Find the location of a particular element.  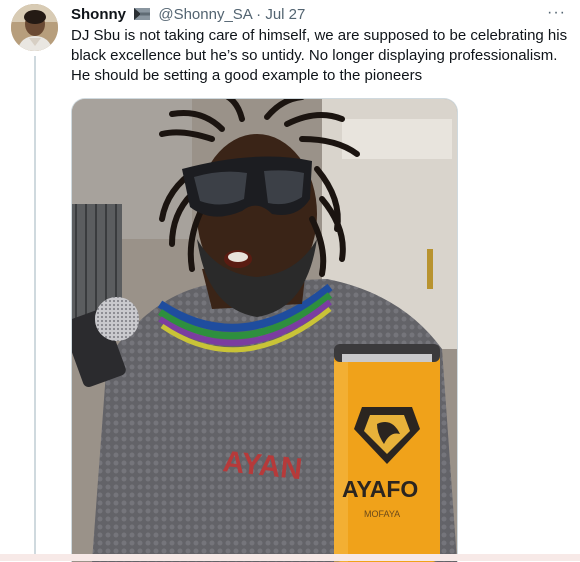

avatar-image is located at coordinates (34, 27).